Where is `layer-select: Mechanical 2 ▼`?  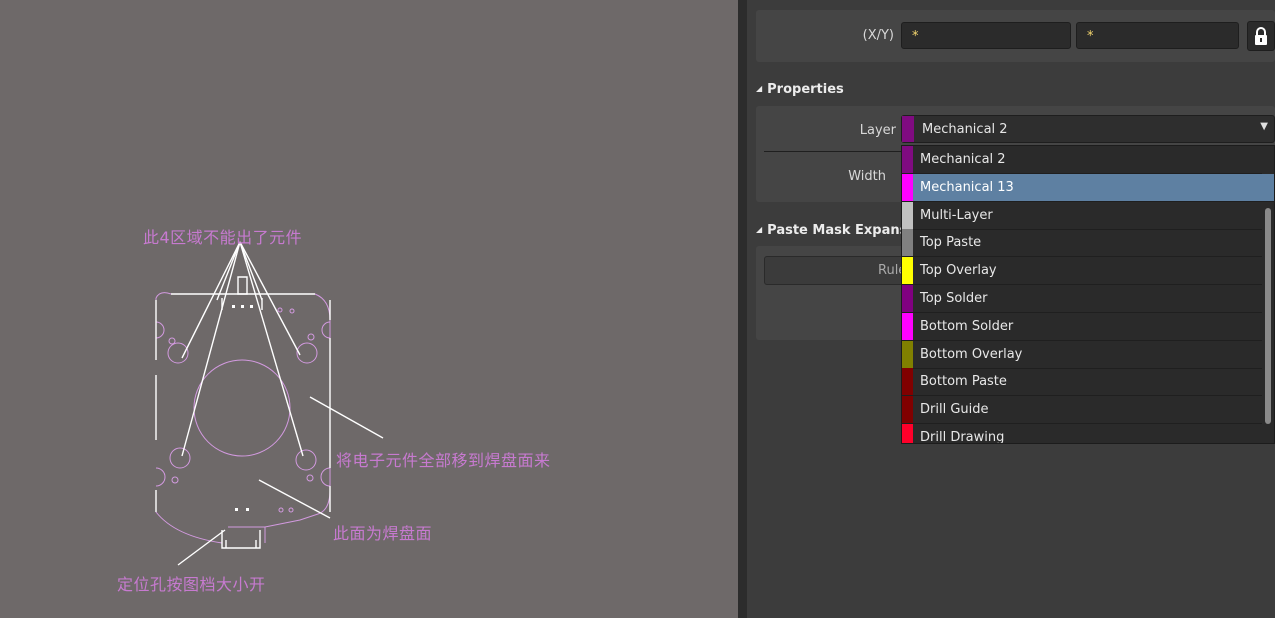 layer-select: Mechanical 2 ▼ is located at coordinates (1088, 129).